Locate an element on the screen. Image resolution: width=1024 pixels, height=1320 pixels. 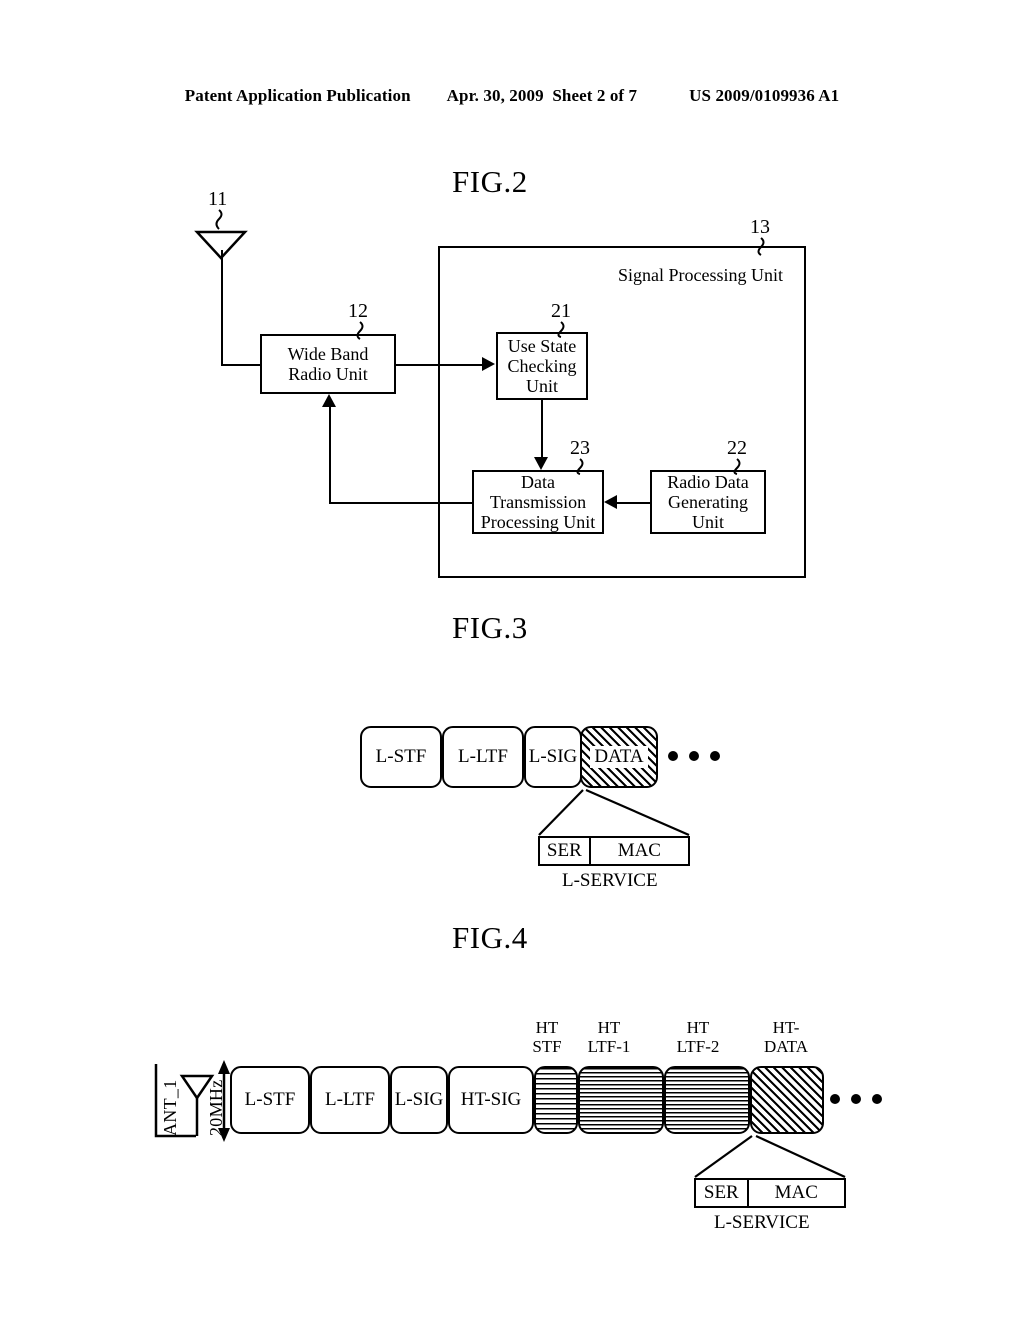
block-data-transmission-processing-unit-line-1: Data is located at coordinates (538, 481).